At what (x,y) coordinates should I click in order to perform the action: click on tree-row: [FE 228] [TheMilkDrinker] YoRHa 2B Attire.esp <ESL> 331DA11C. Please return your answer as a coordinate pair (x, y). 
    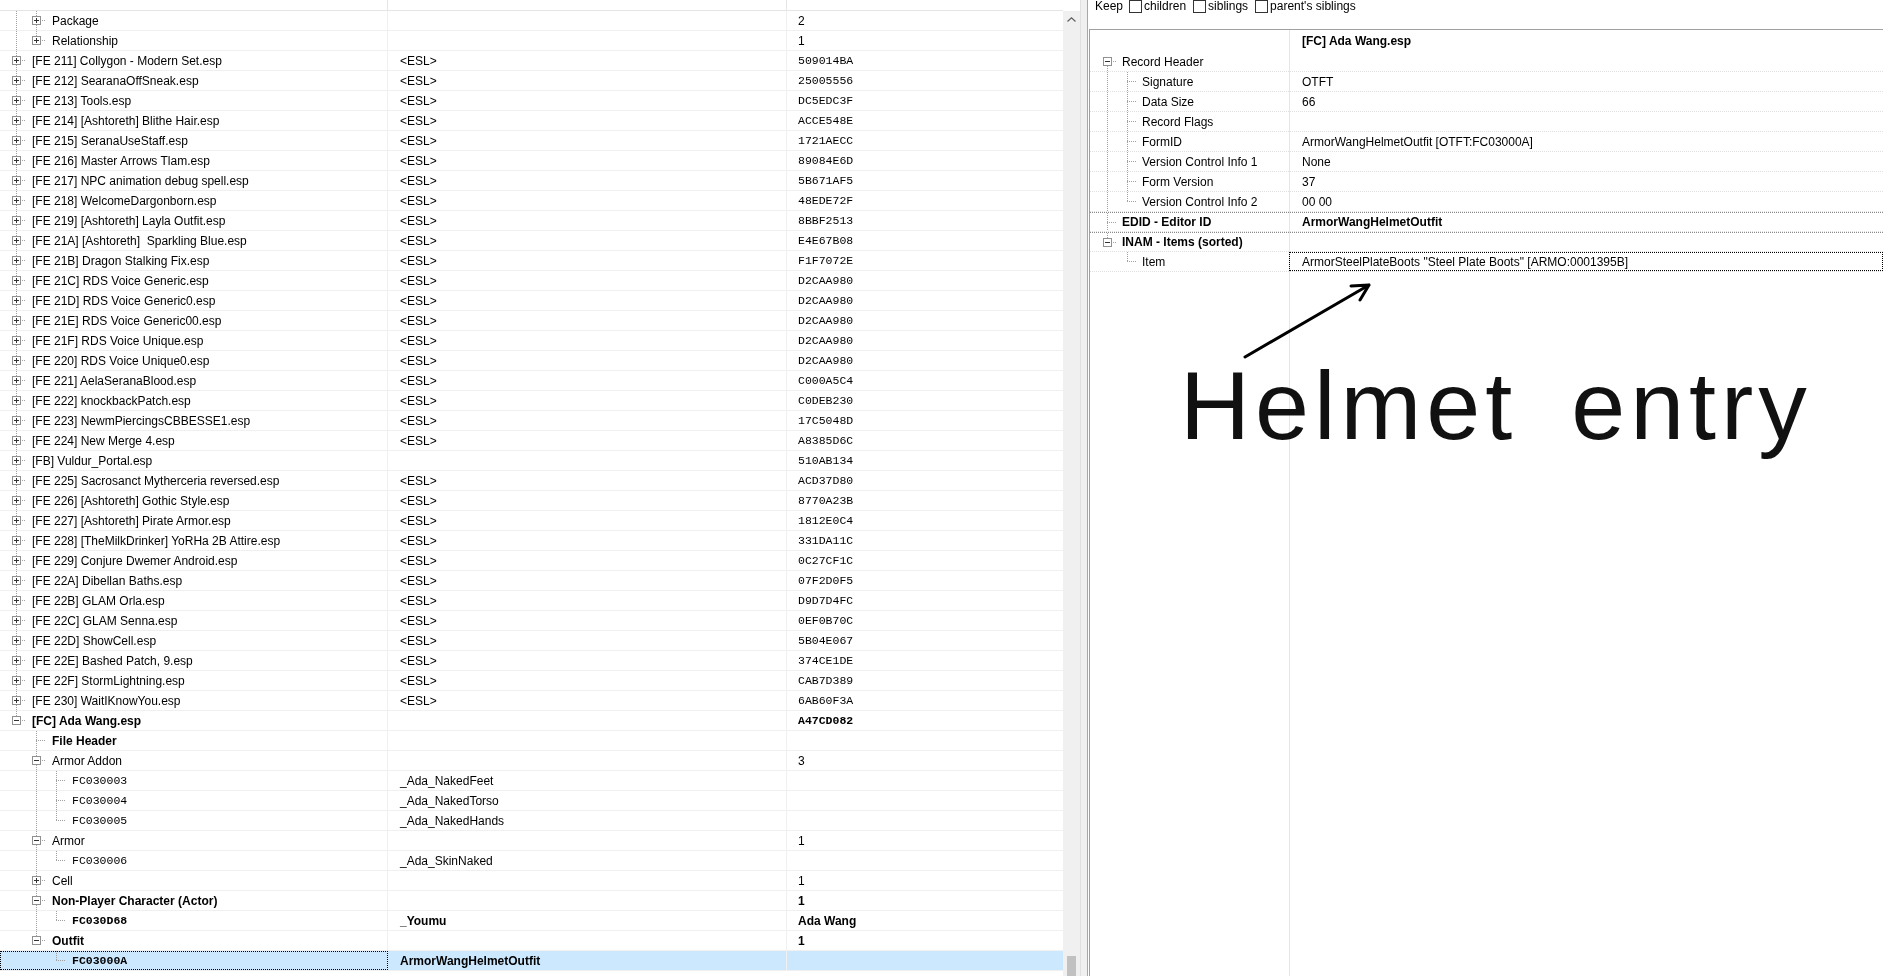
    Looking at the image, I should click on (531, 541).